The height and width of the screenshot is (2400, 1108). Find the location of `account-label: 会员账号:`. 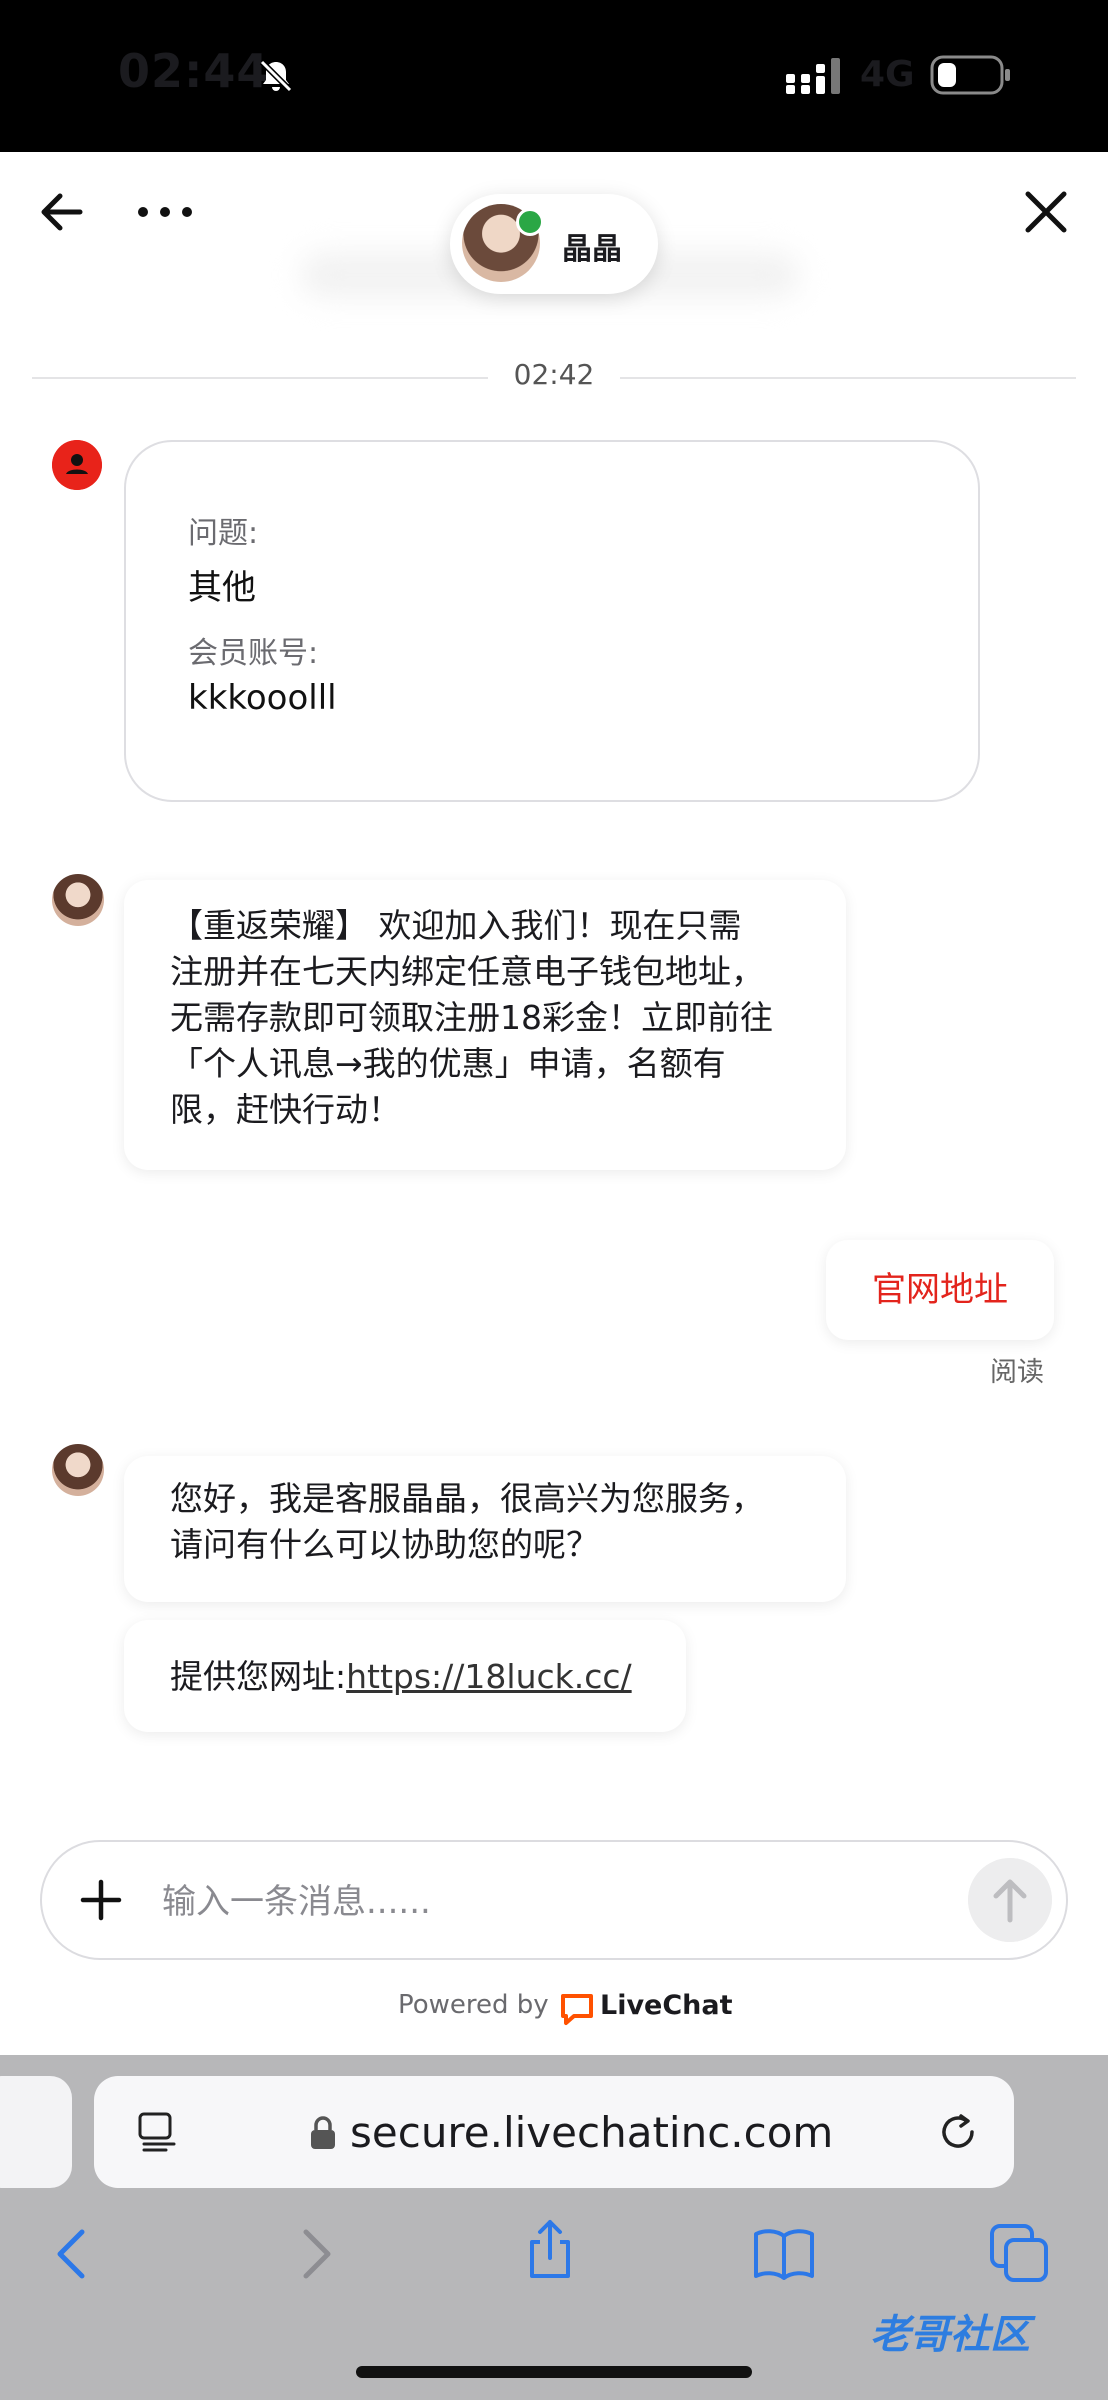

account-label: 会员账号: is located at coordinates (253, 653).